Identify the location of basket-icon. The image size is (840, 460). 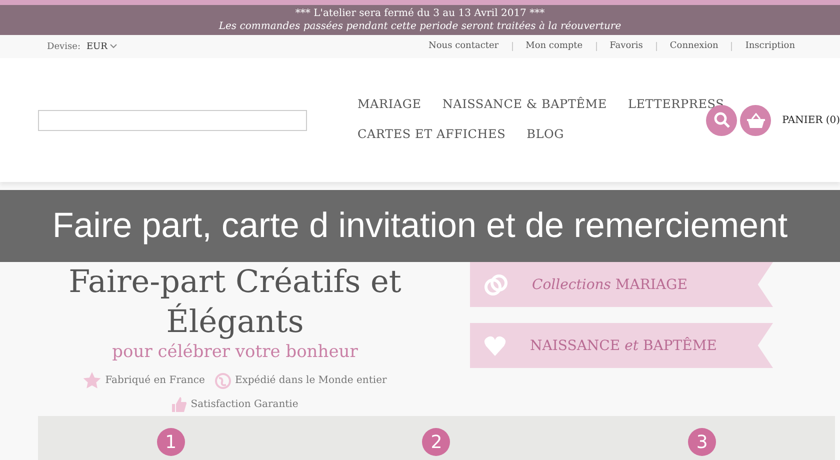
(755, 120).